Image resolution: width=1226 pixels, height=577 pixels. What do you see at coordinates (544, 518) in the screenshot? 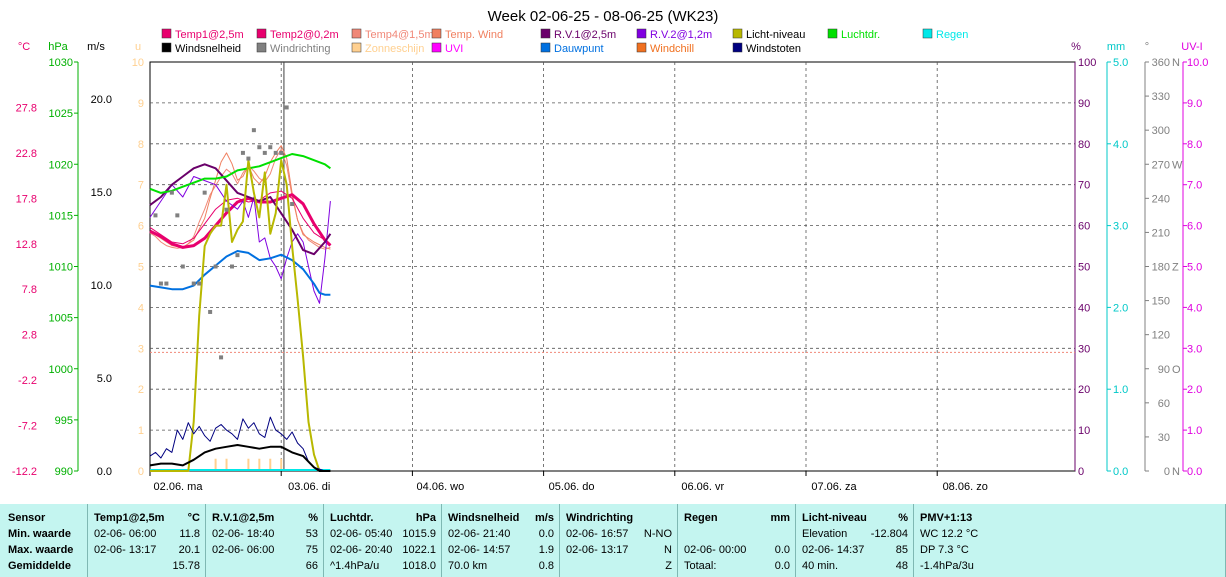
I see `stats-column-unit: m/s` at bounding box center [544, 518].